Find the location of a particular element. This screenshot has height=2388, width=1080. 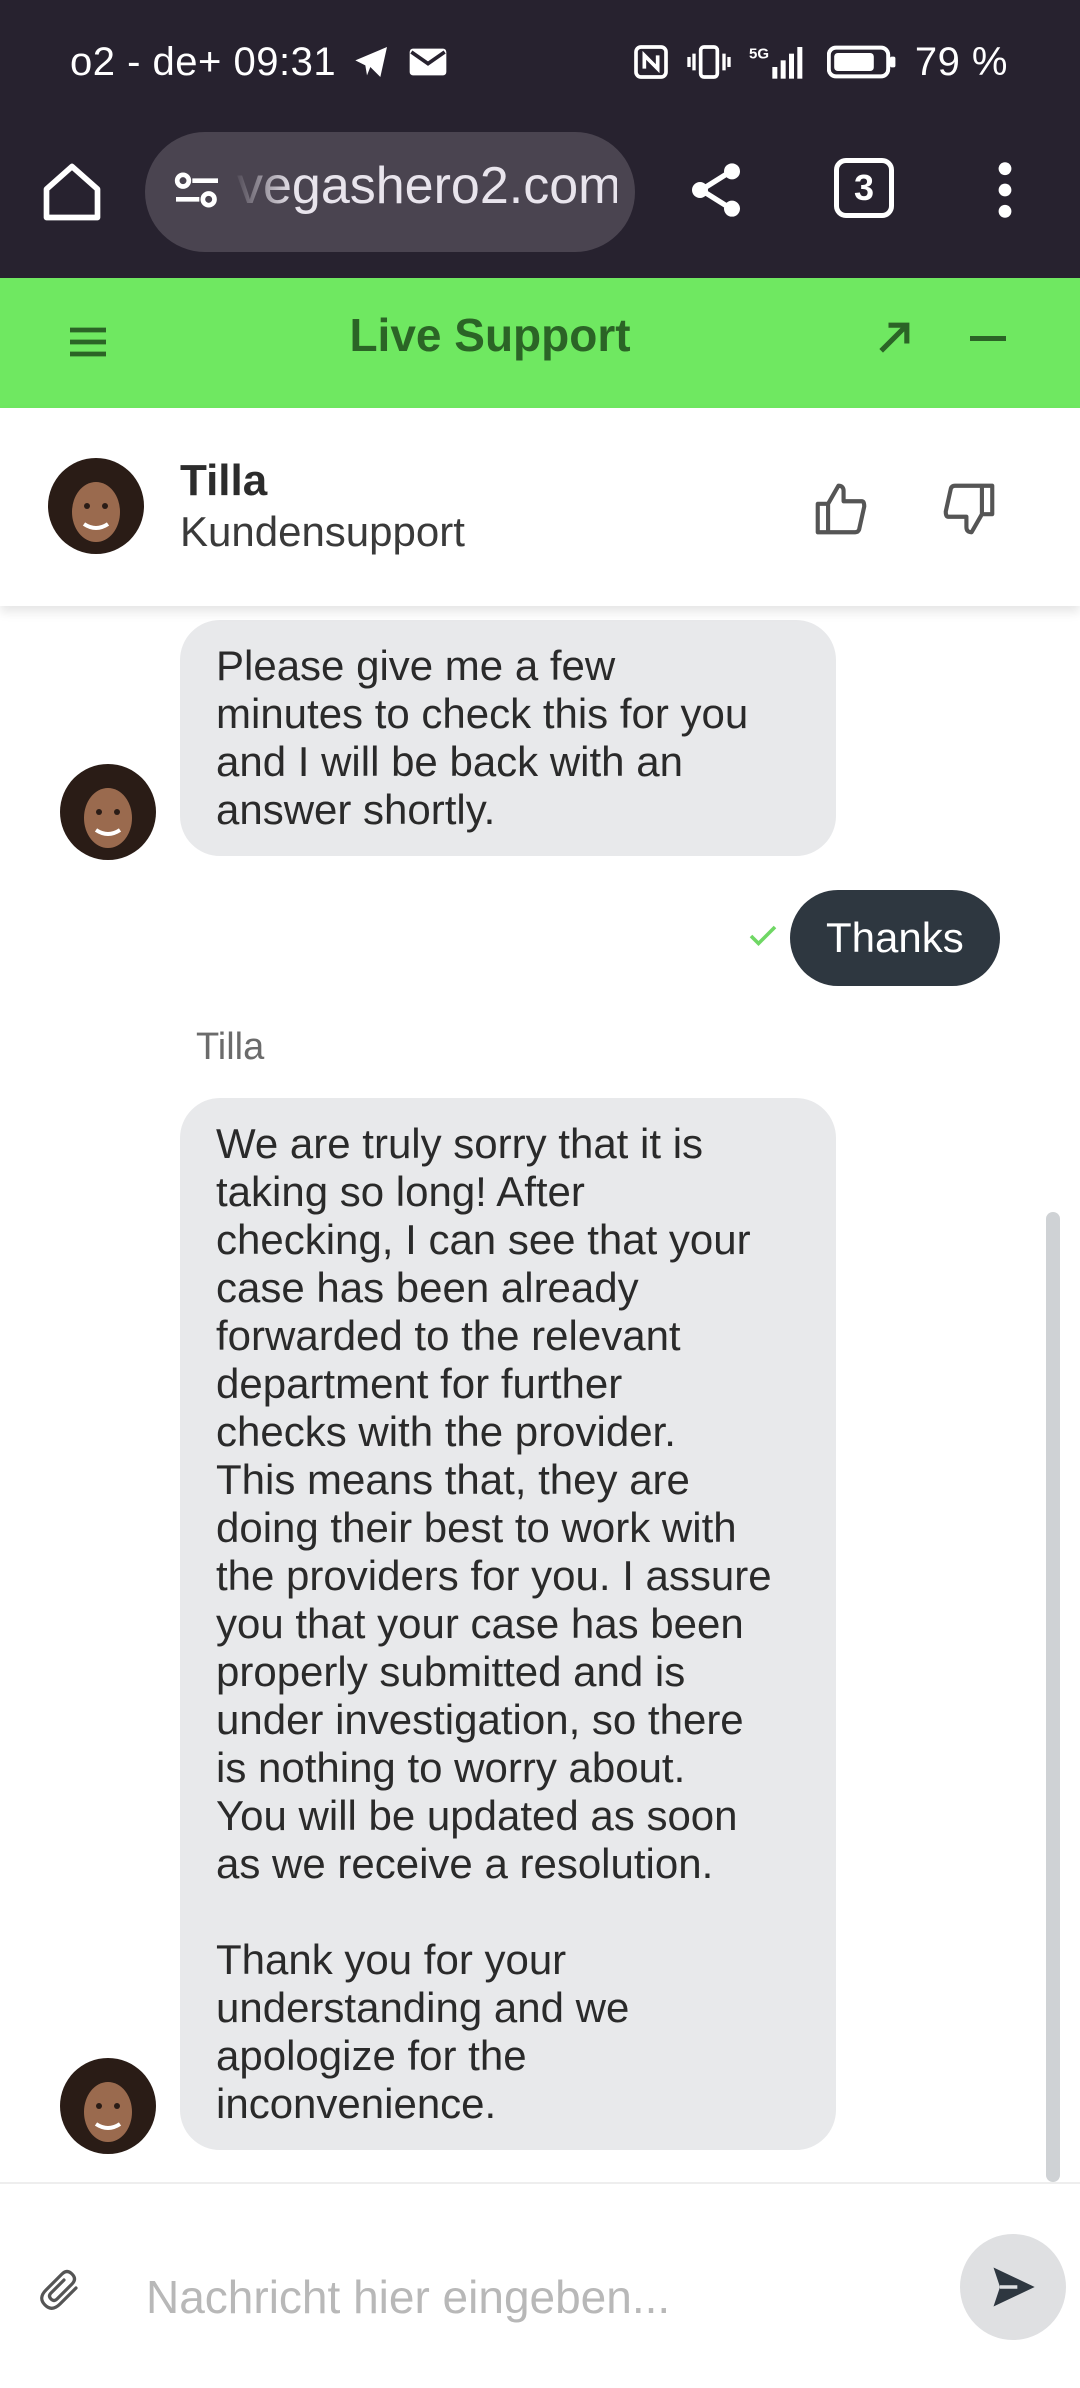

share-icon is located at coordinates (716, 190).